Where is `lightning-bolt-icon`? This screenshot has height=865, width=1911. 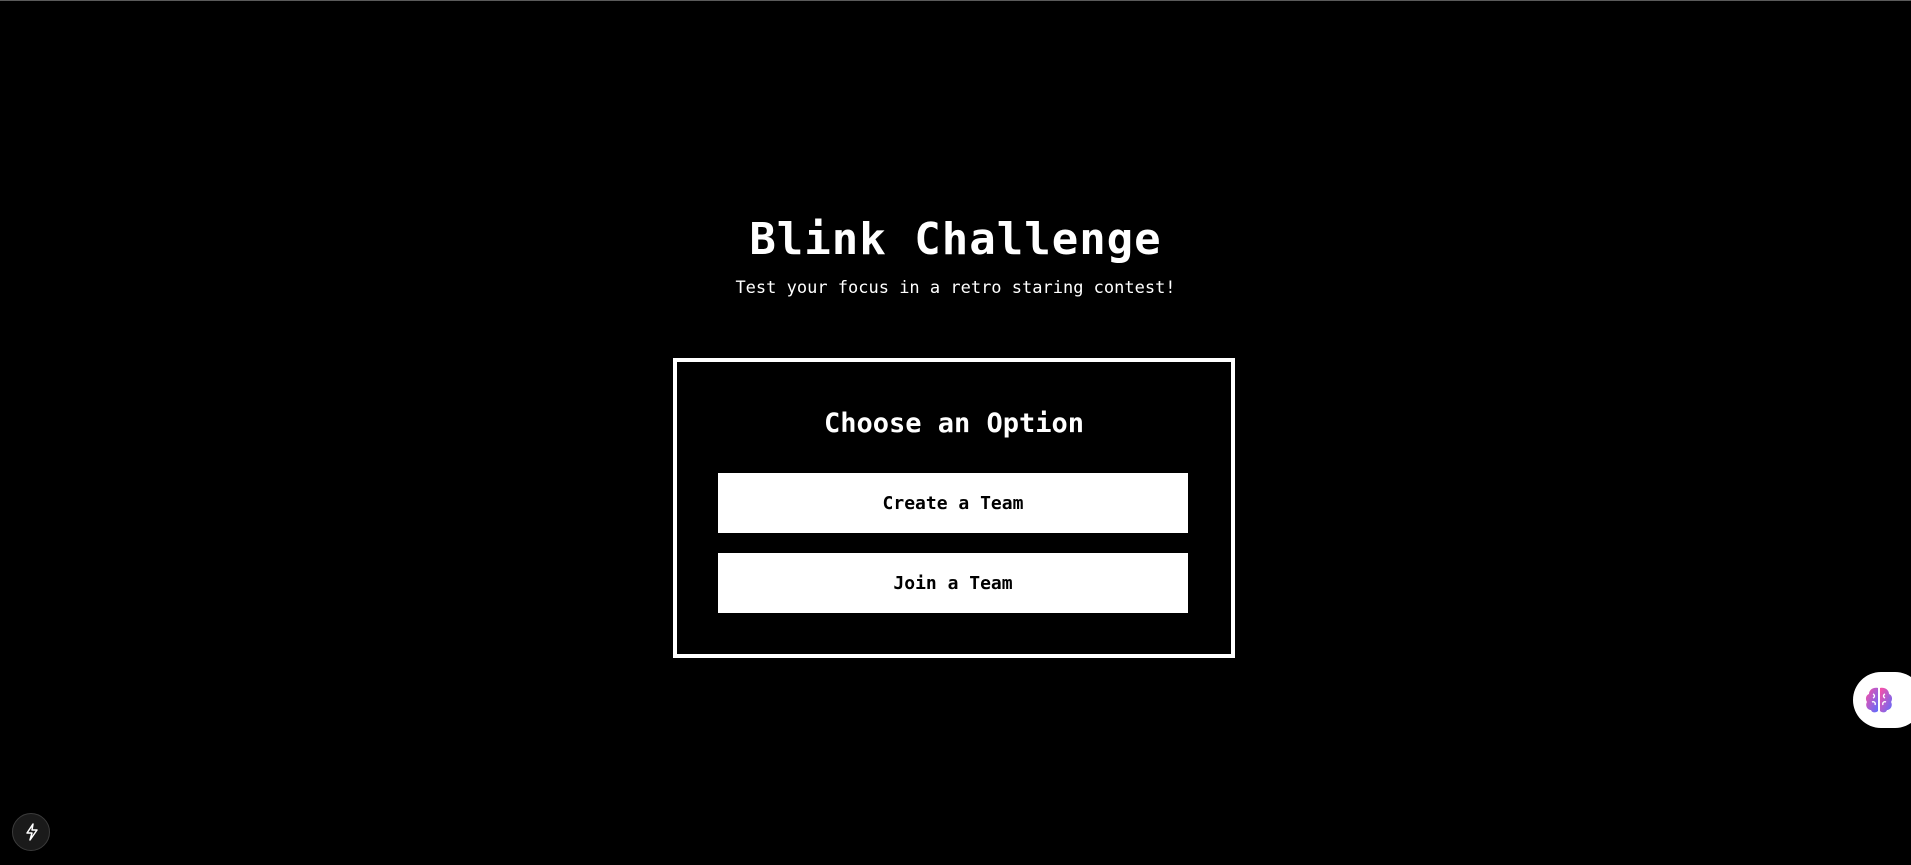
lightning-bolt-icon is located at coordinates (32, 832).